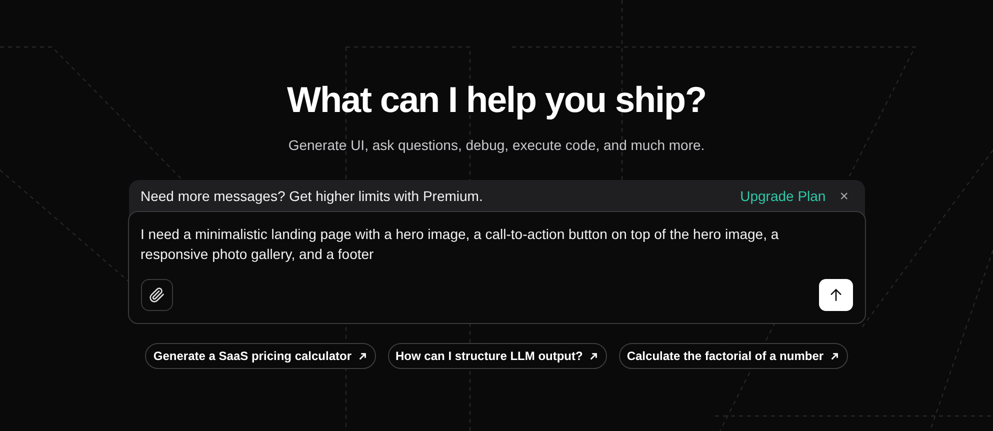  I want to click on prompt-field: I need a minimalistic landing page with a hero image, a call-to-action button on top of the hero image, a responsive photo gallery, and a footer, so click(496, 251).